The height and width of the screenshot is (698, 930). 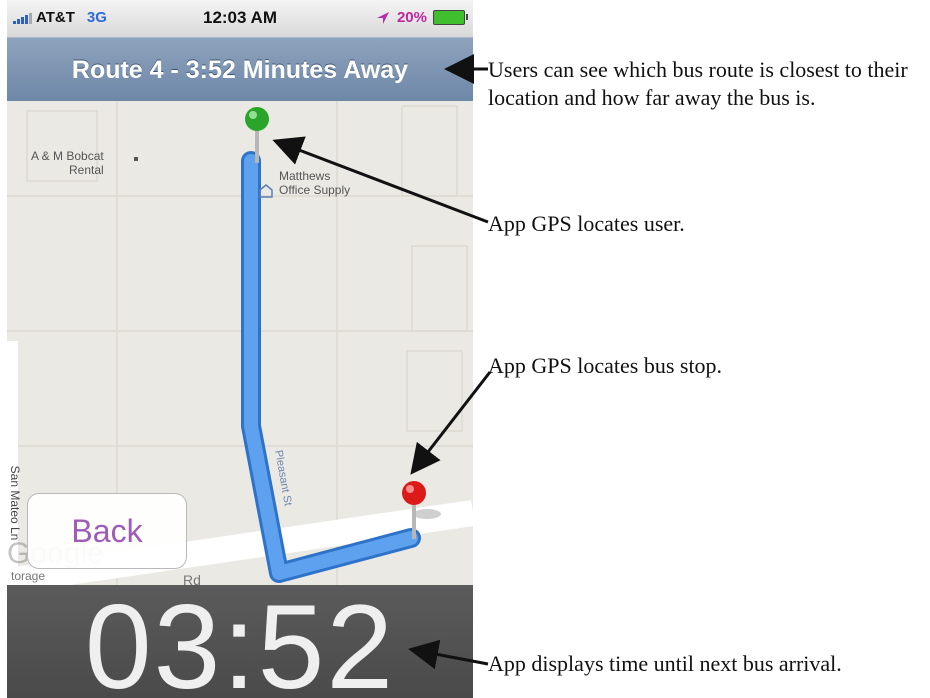 I want to click on arrow-stop-gps, so click(x=451, y=423).